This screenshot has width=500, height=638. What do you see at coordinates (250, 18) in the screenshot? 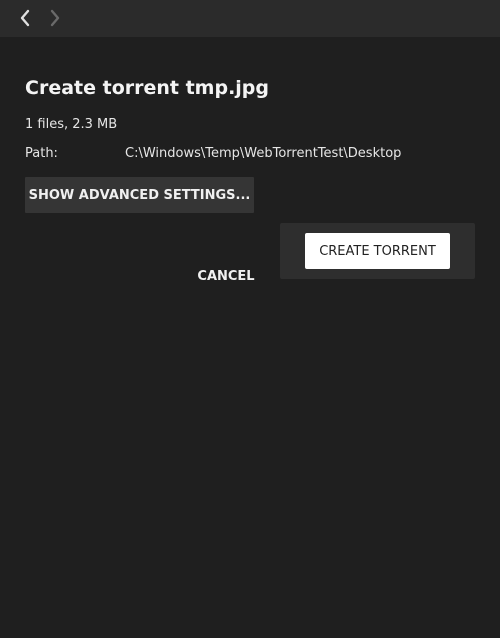
I see `header-bar` at bounding box center [250, 18].